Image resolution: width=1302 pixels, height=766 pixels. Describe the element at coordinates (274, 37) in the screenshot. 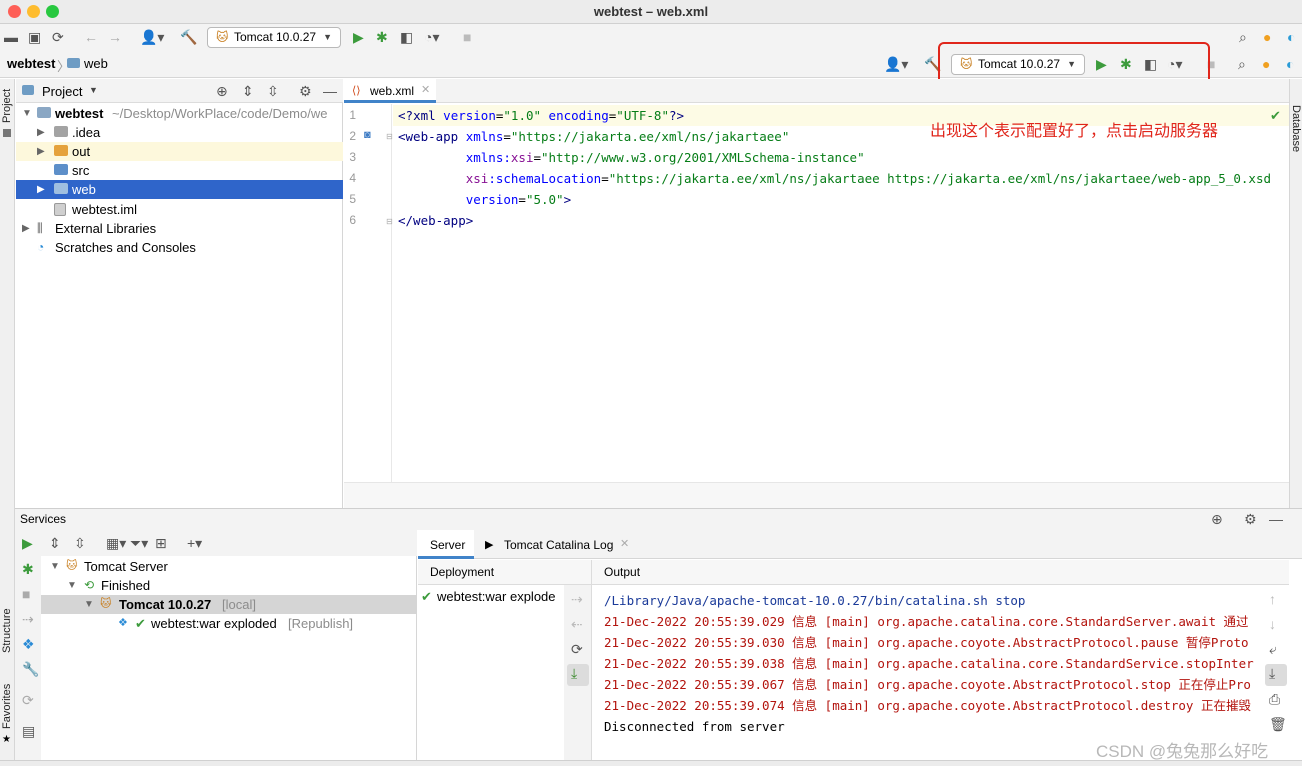

I see `run-config-select: 🐱 Tomcat 10.0.27 ▼` at that location.